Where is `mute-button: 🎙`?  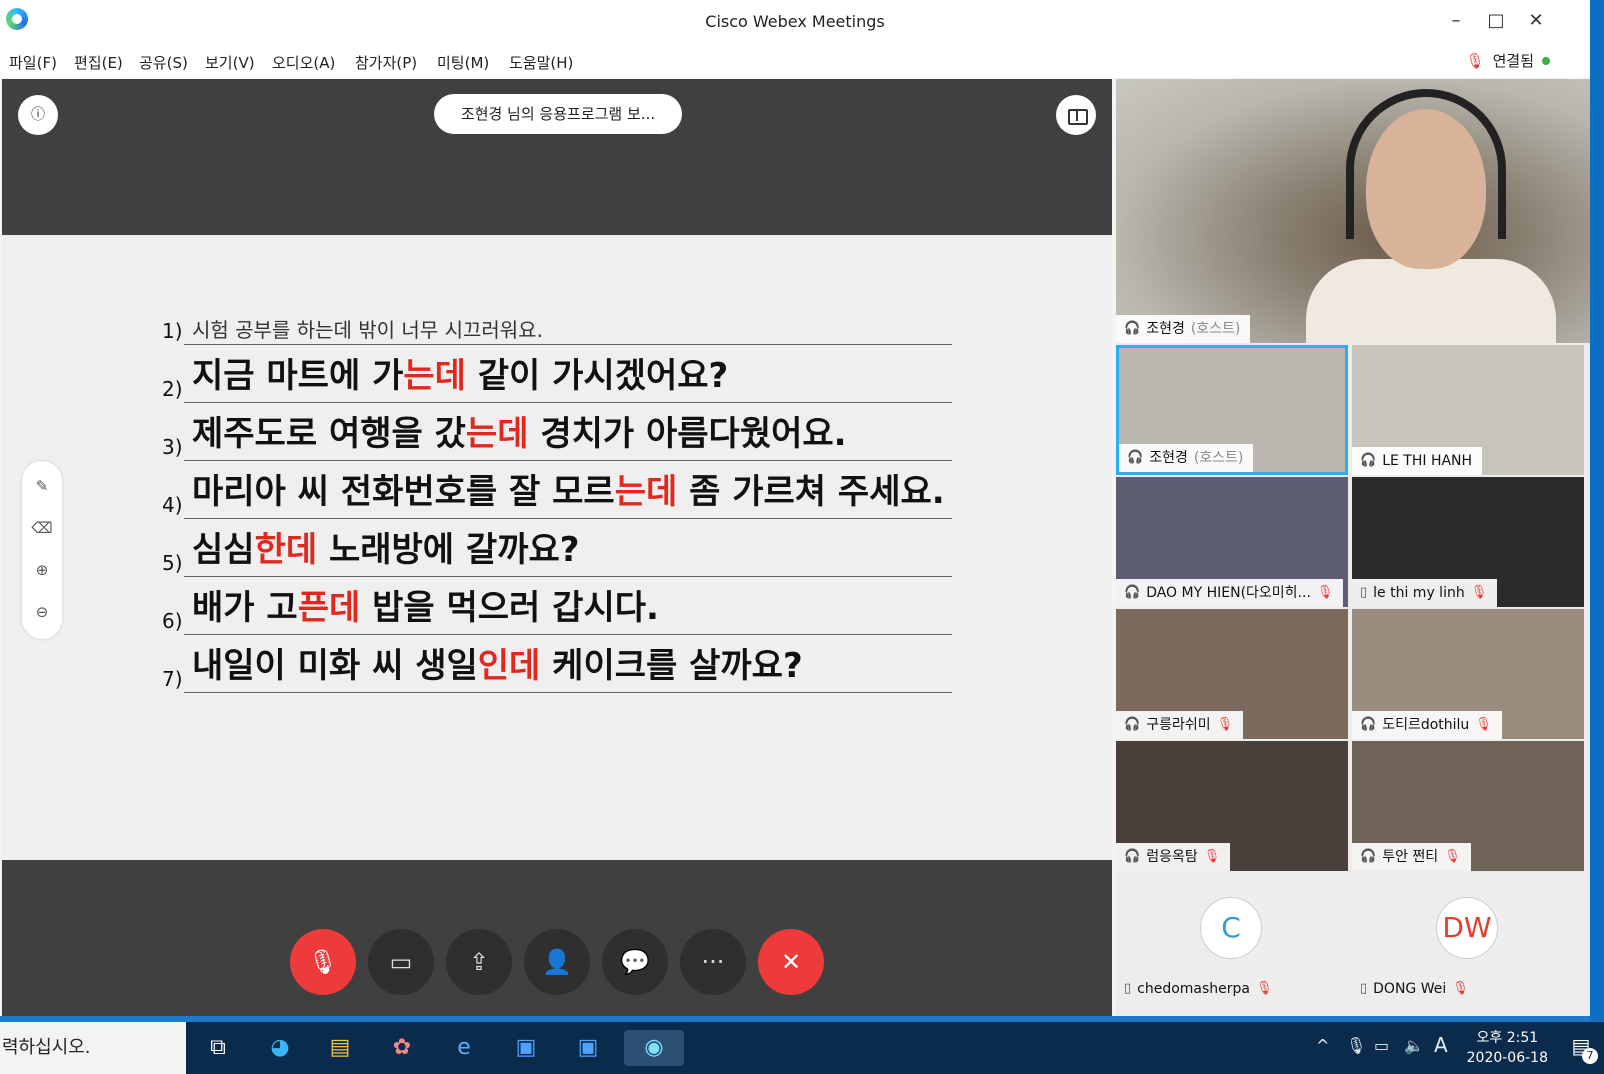 mute-button: 🎙 is located at coordinates (323, 962).